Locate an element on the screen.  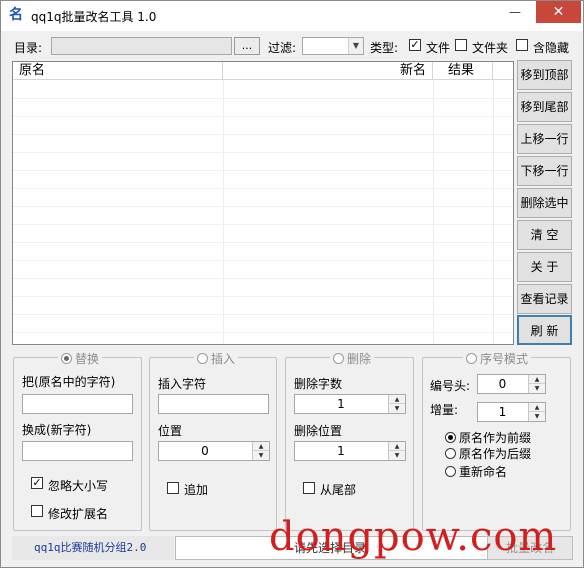
about-button: 关 于 is located at coordinates (544, 267).